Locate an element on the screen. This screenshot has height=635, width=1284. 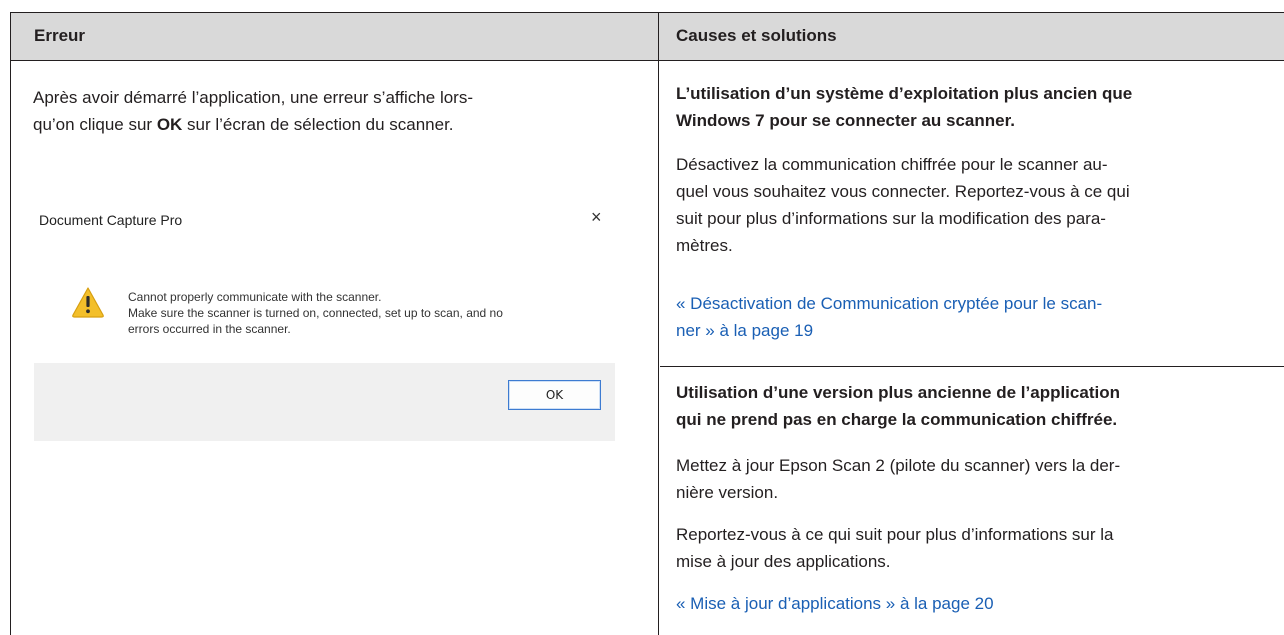
header-error-label: Erreur is located at coordinates (60, 35).